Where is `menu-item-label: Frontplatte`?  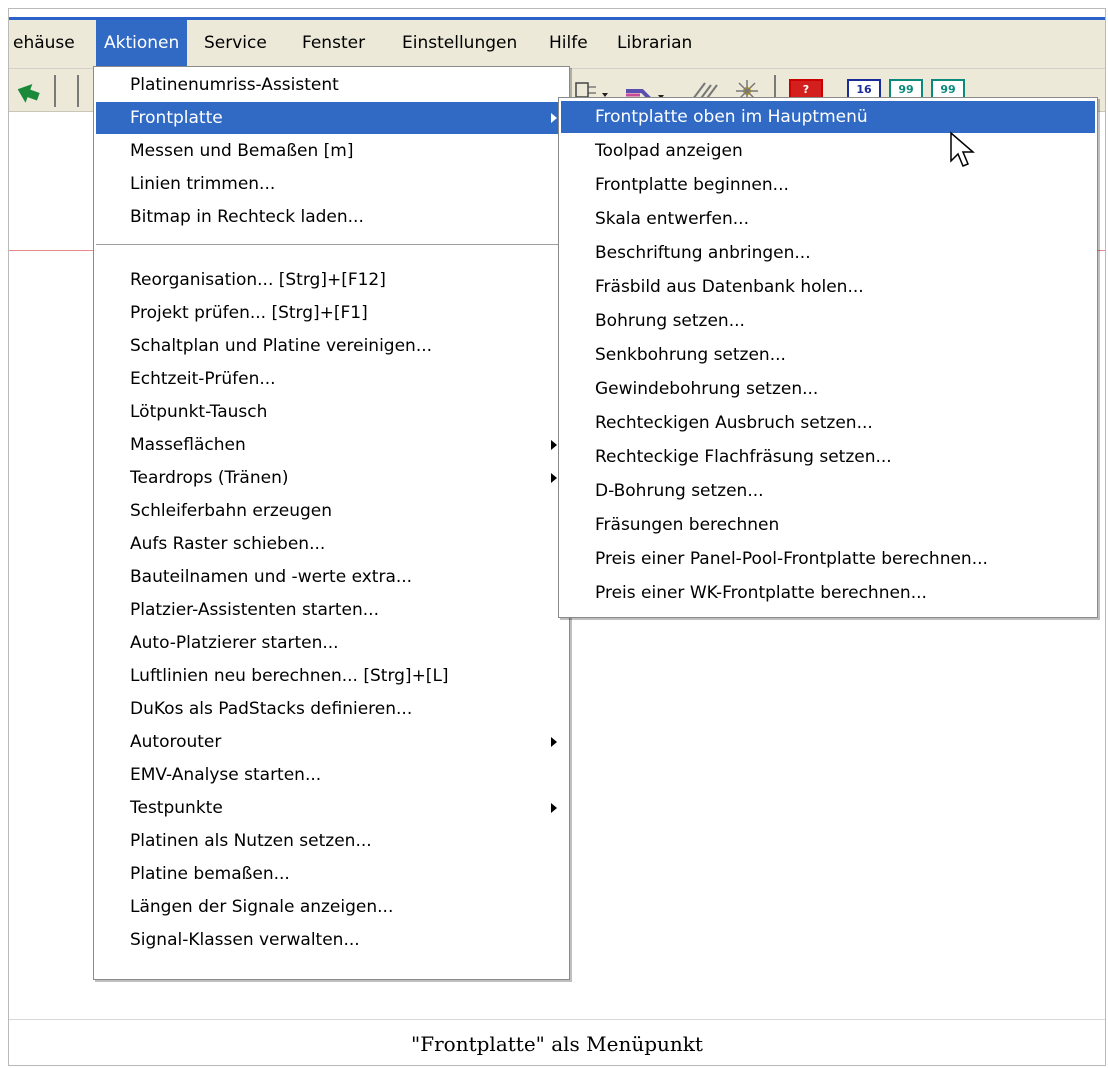
menu-item-label: Frontplatte is located at coordinates (176, 118).